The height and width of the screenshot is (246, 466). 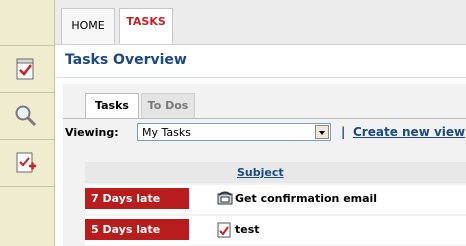 I want to click on magnifier-icon, so click(x=26, y=116).